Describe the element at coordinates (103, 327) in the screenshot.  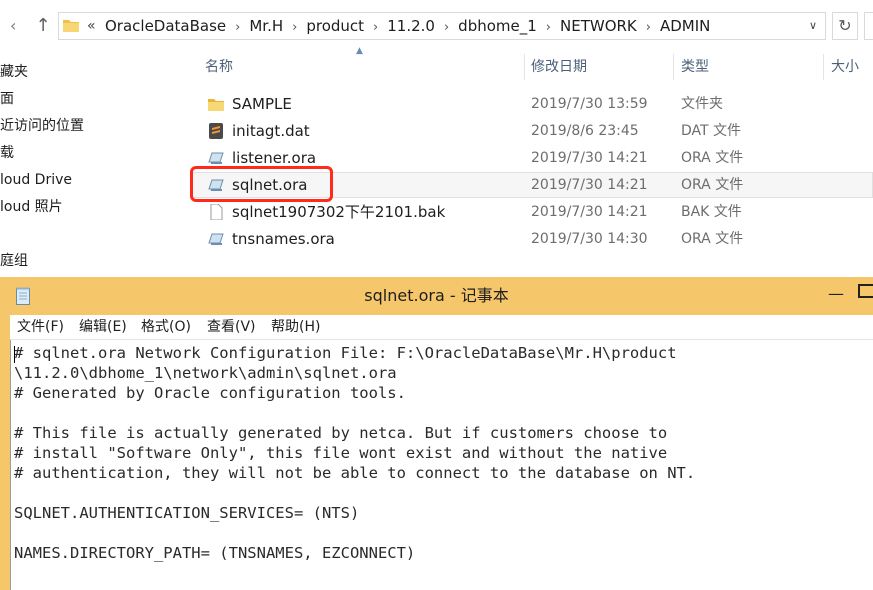
I see `menu-edit: 编辑(E)` at that location.